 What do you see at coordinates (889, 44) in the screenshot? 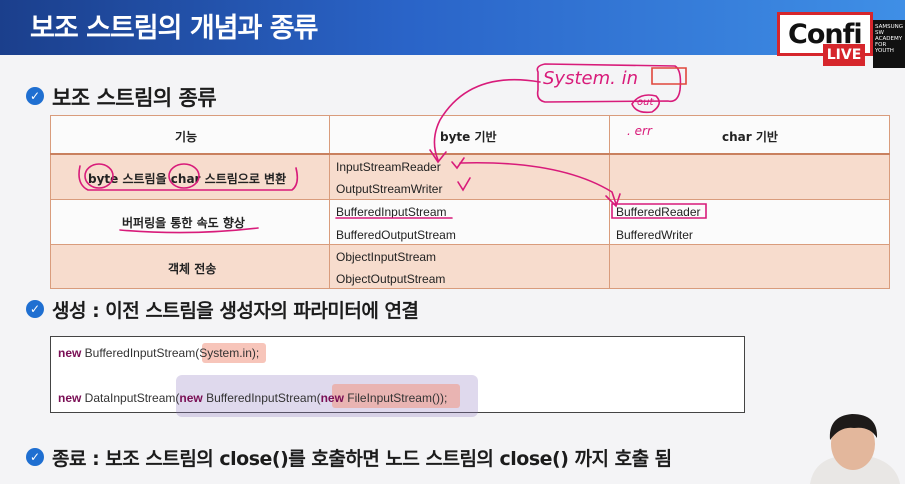
I see `academy-logo: SAMSUNG SW ACADEMY FOR YOUTH` at bounding box center [889, 44].